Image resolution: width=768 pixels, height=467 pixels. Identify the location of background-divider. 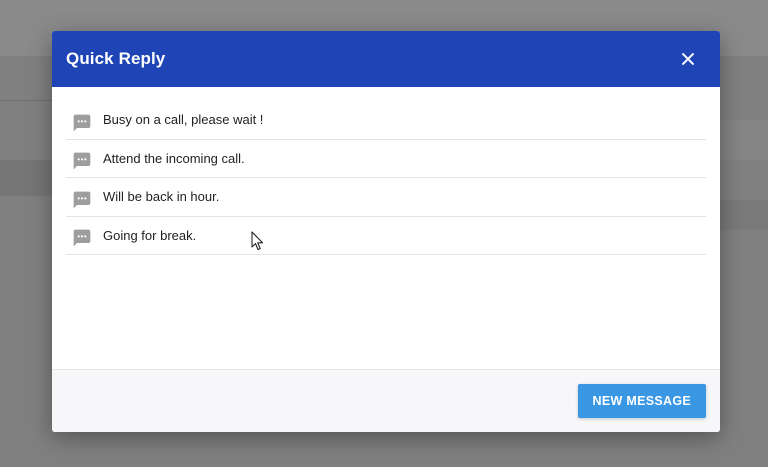
(26, 100).